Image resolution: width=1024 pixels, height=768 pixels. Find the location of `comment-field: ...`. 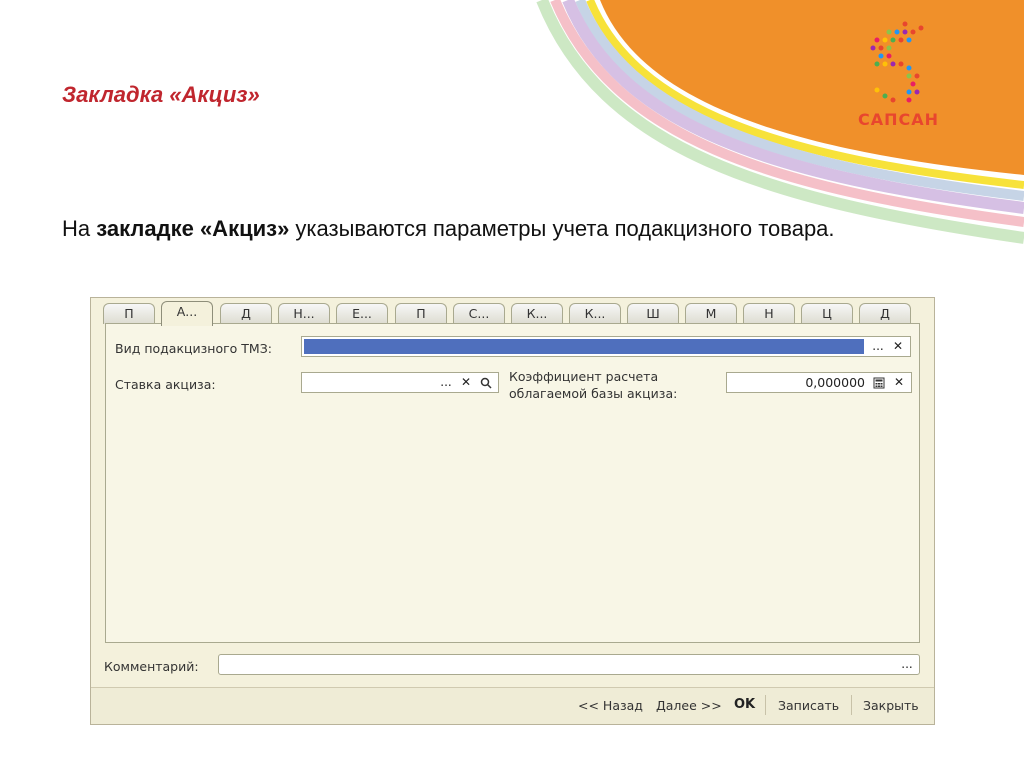

comment-field: ... is located at coordinates (569, 664).